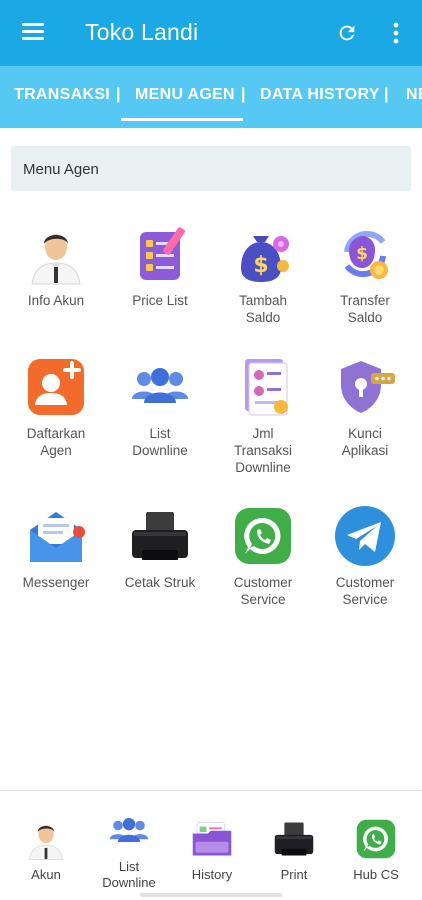  Describe the element at coordinates (182, 119) in the screenshot. I see `active-tab-indicator` at that location.